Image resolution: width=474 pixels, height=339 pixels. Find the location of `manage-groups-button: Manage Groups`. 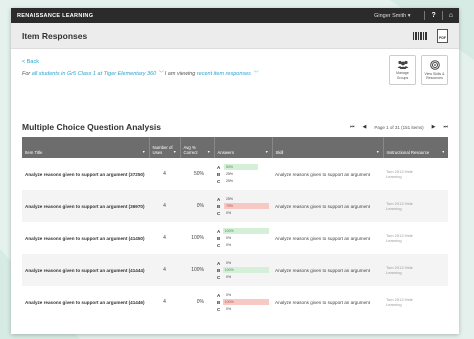

manage-groups-button: Manage Groups is located at coordinates (402, 70).